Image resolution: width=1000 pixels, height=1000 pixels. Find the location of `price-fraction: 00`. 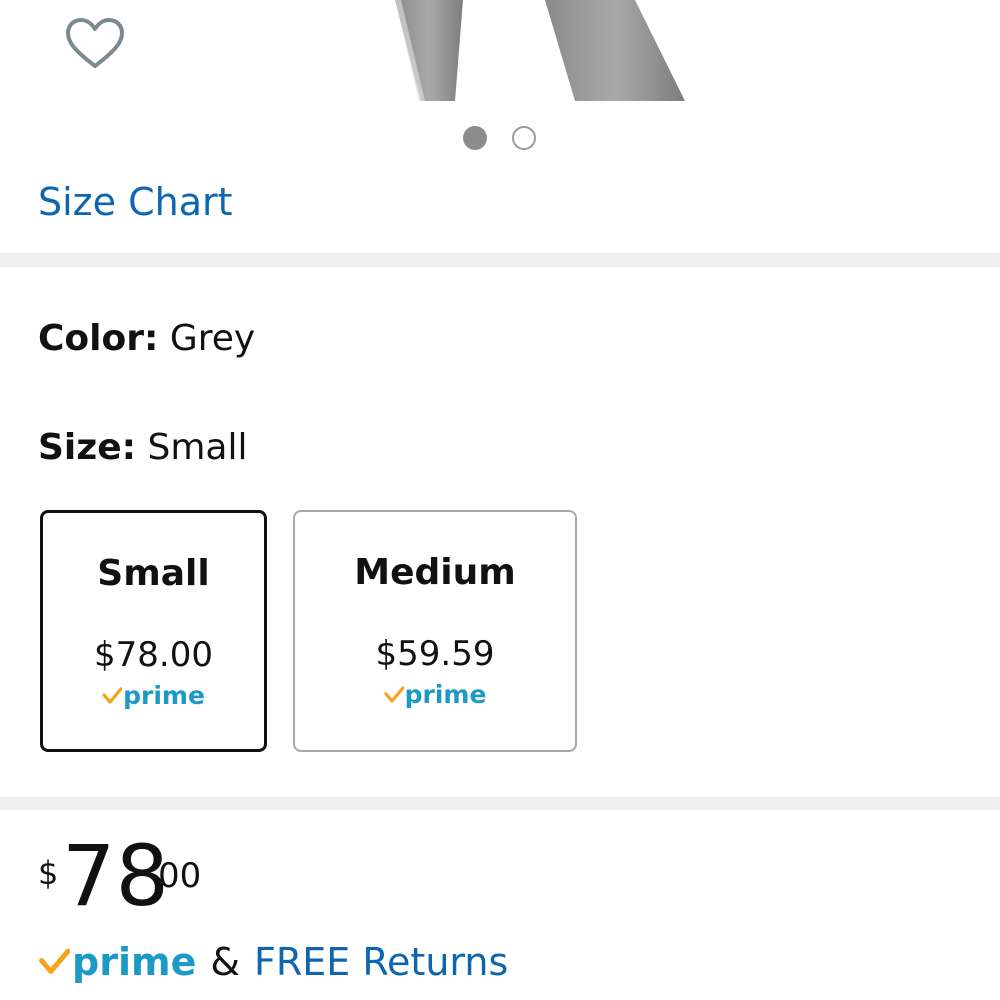

price-fraction: 00 is located at coordinates (180, 876).